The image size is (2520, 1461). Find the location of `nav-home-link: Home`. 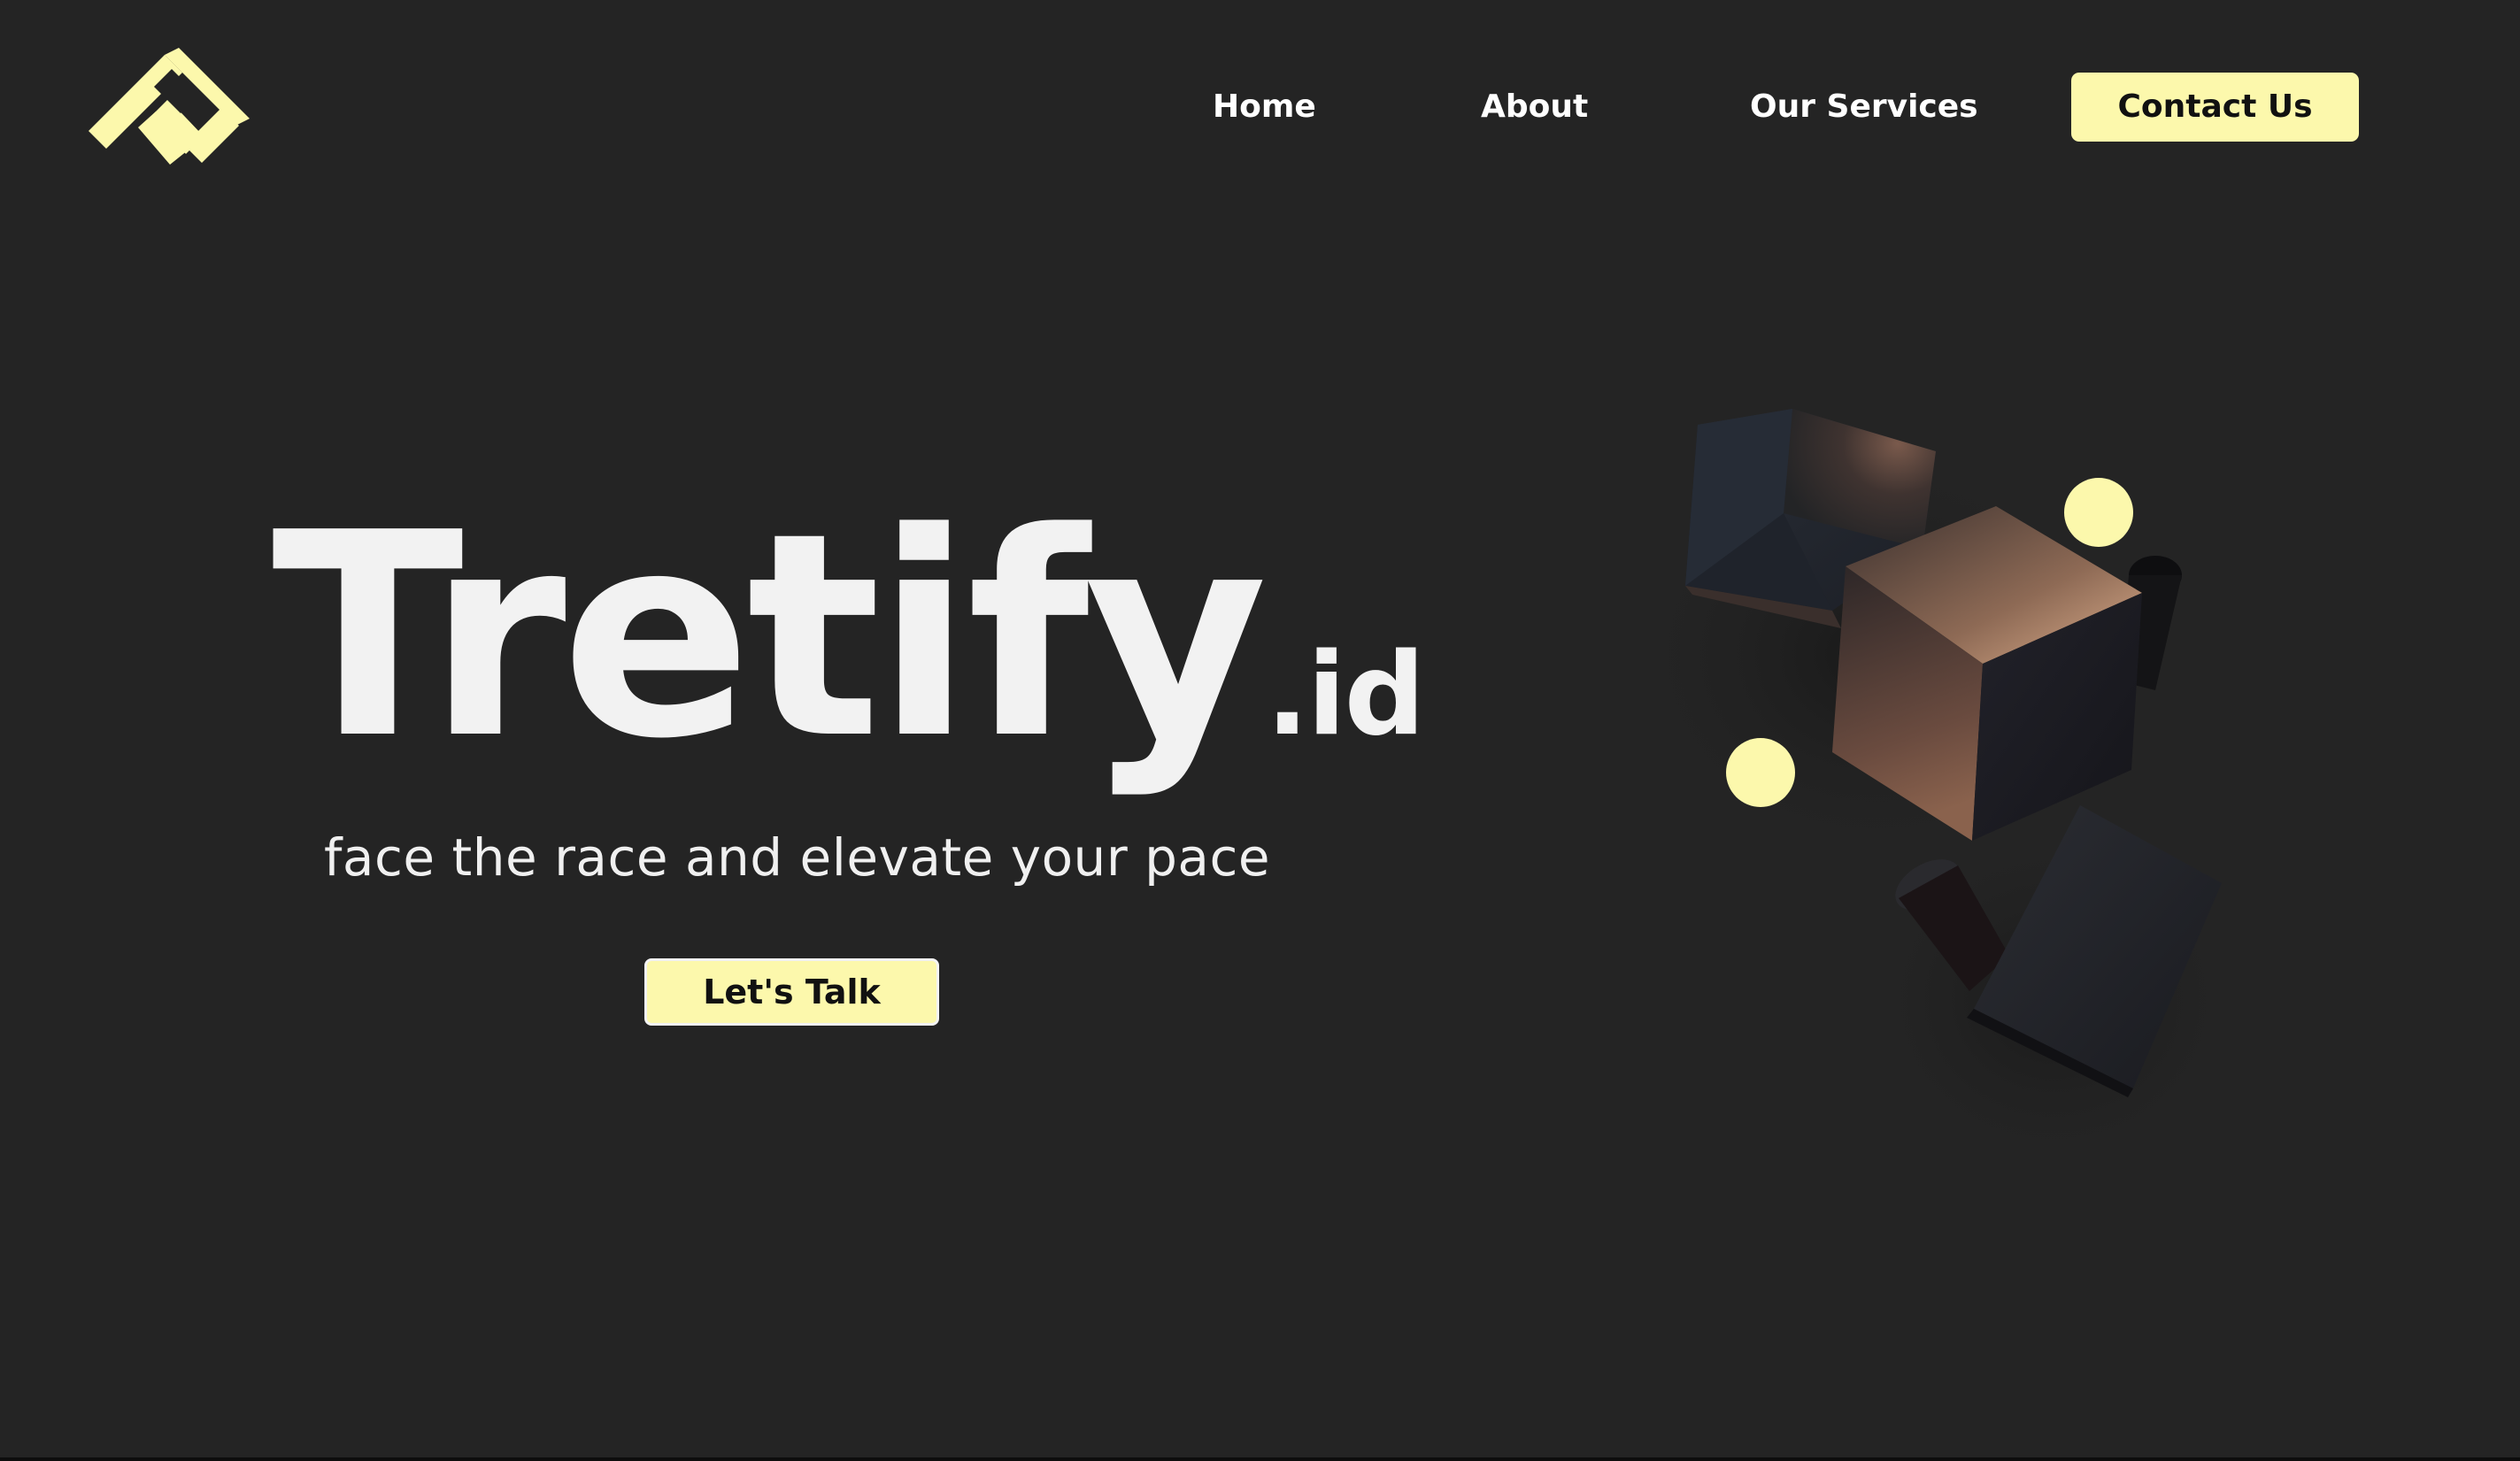

nav-home-link: Home is located at coordinates (1264, 107).